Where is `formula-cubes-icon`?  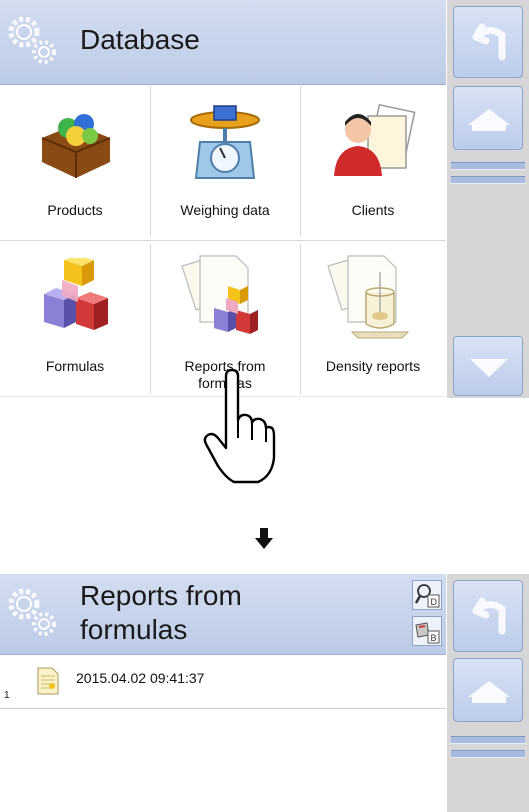 formula-cubes-icon is located at coordinates (76, 294).